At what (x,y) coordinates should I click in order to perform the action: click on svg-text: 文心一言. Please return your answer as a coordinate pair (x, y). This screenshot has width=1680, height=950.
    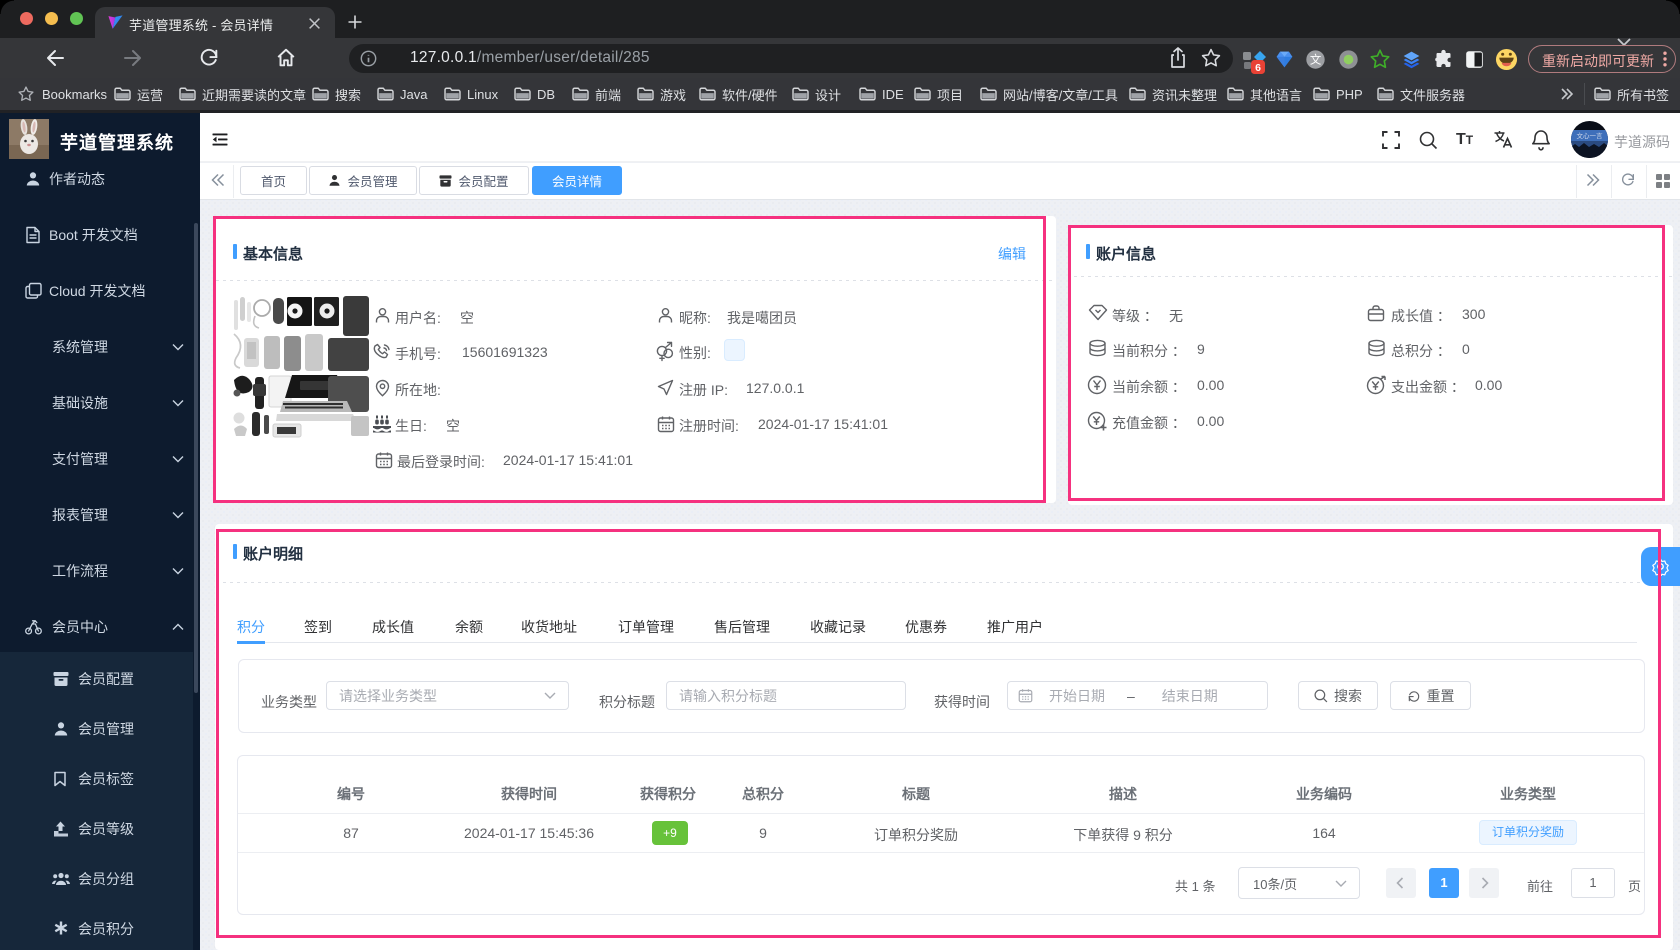
    Looking at the image, I should click on (1590, 135).